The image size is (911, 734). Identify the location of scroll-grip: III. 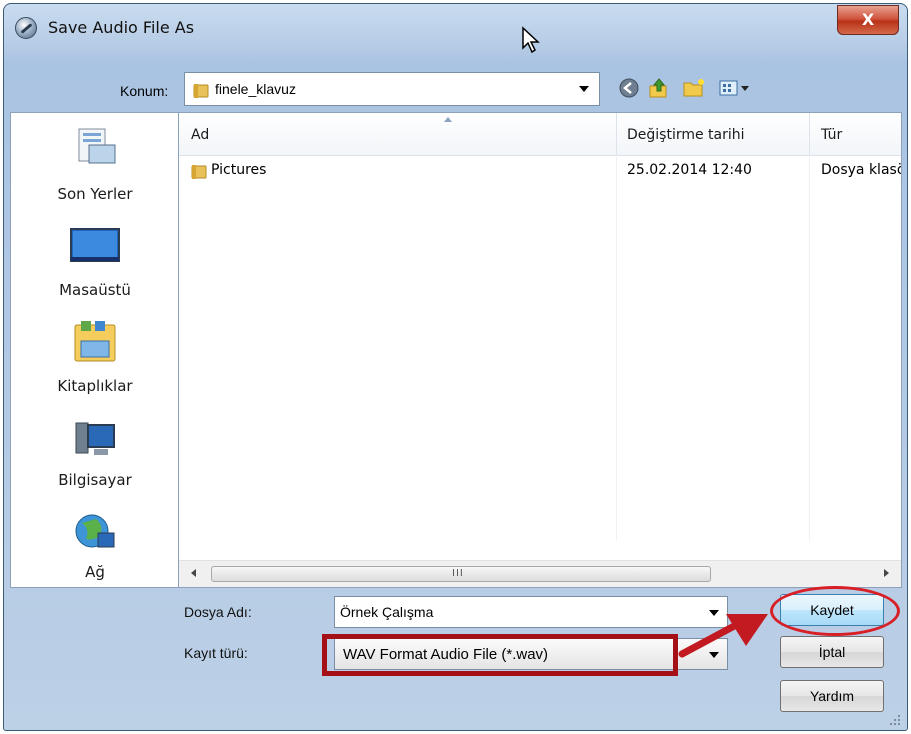
(458, 573).